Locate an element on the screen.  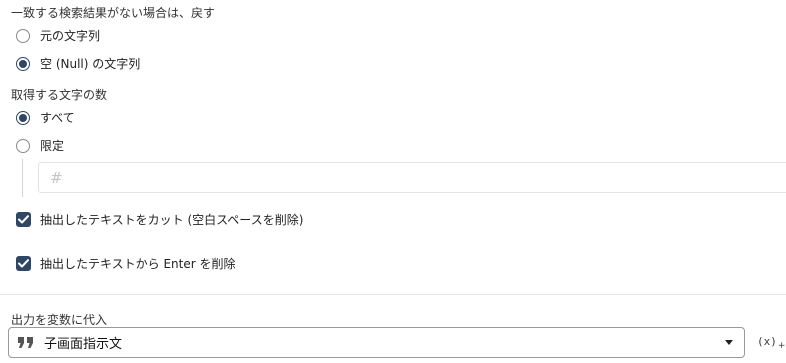
insert-variable-button: (x) + is located at coordinates (771, 343).